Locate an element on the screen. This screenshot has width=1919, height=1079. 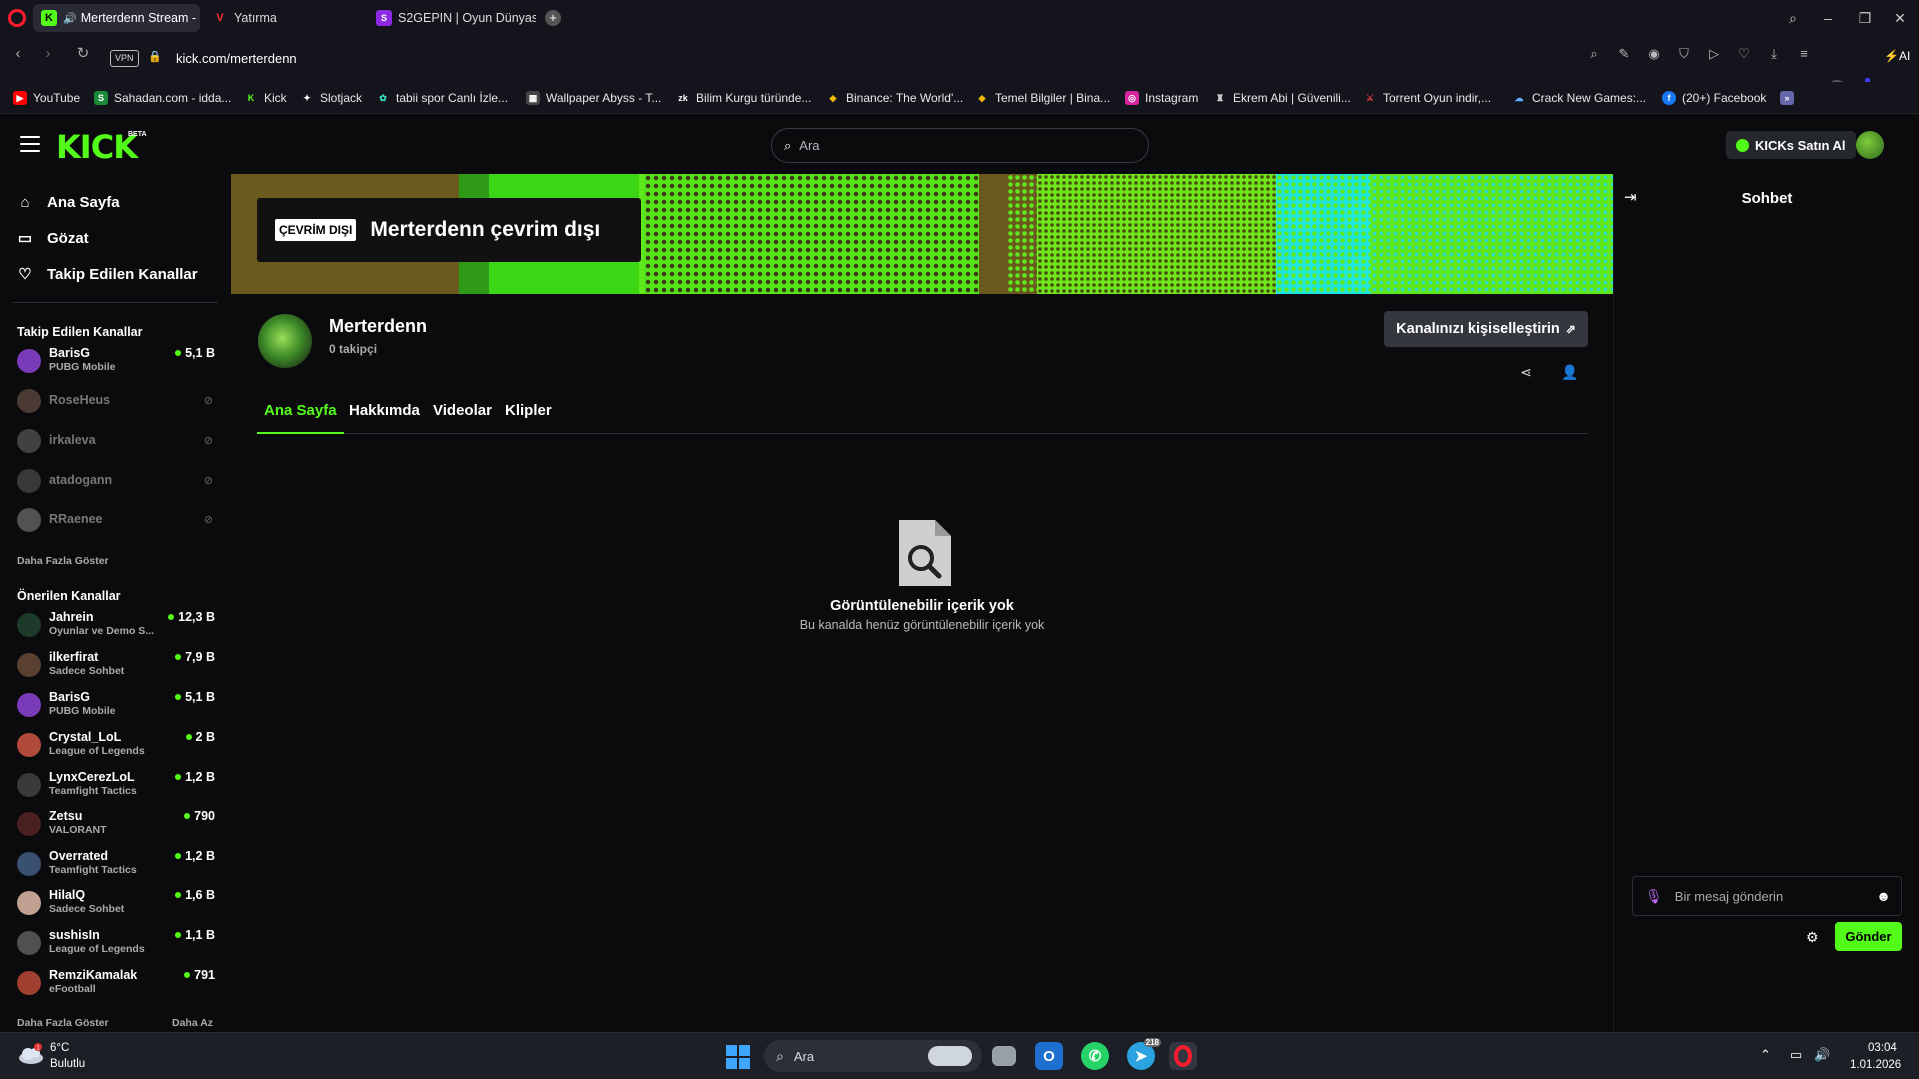
recommended-channel: Zetsu VALORANT 790 is located at coordinates (117, 824).